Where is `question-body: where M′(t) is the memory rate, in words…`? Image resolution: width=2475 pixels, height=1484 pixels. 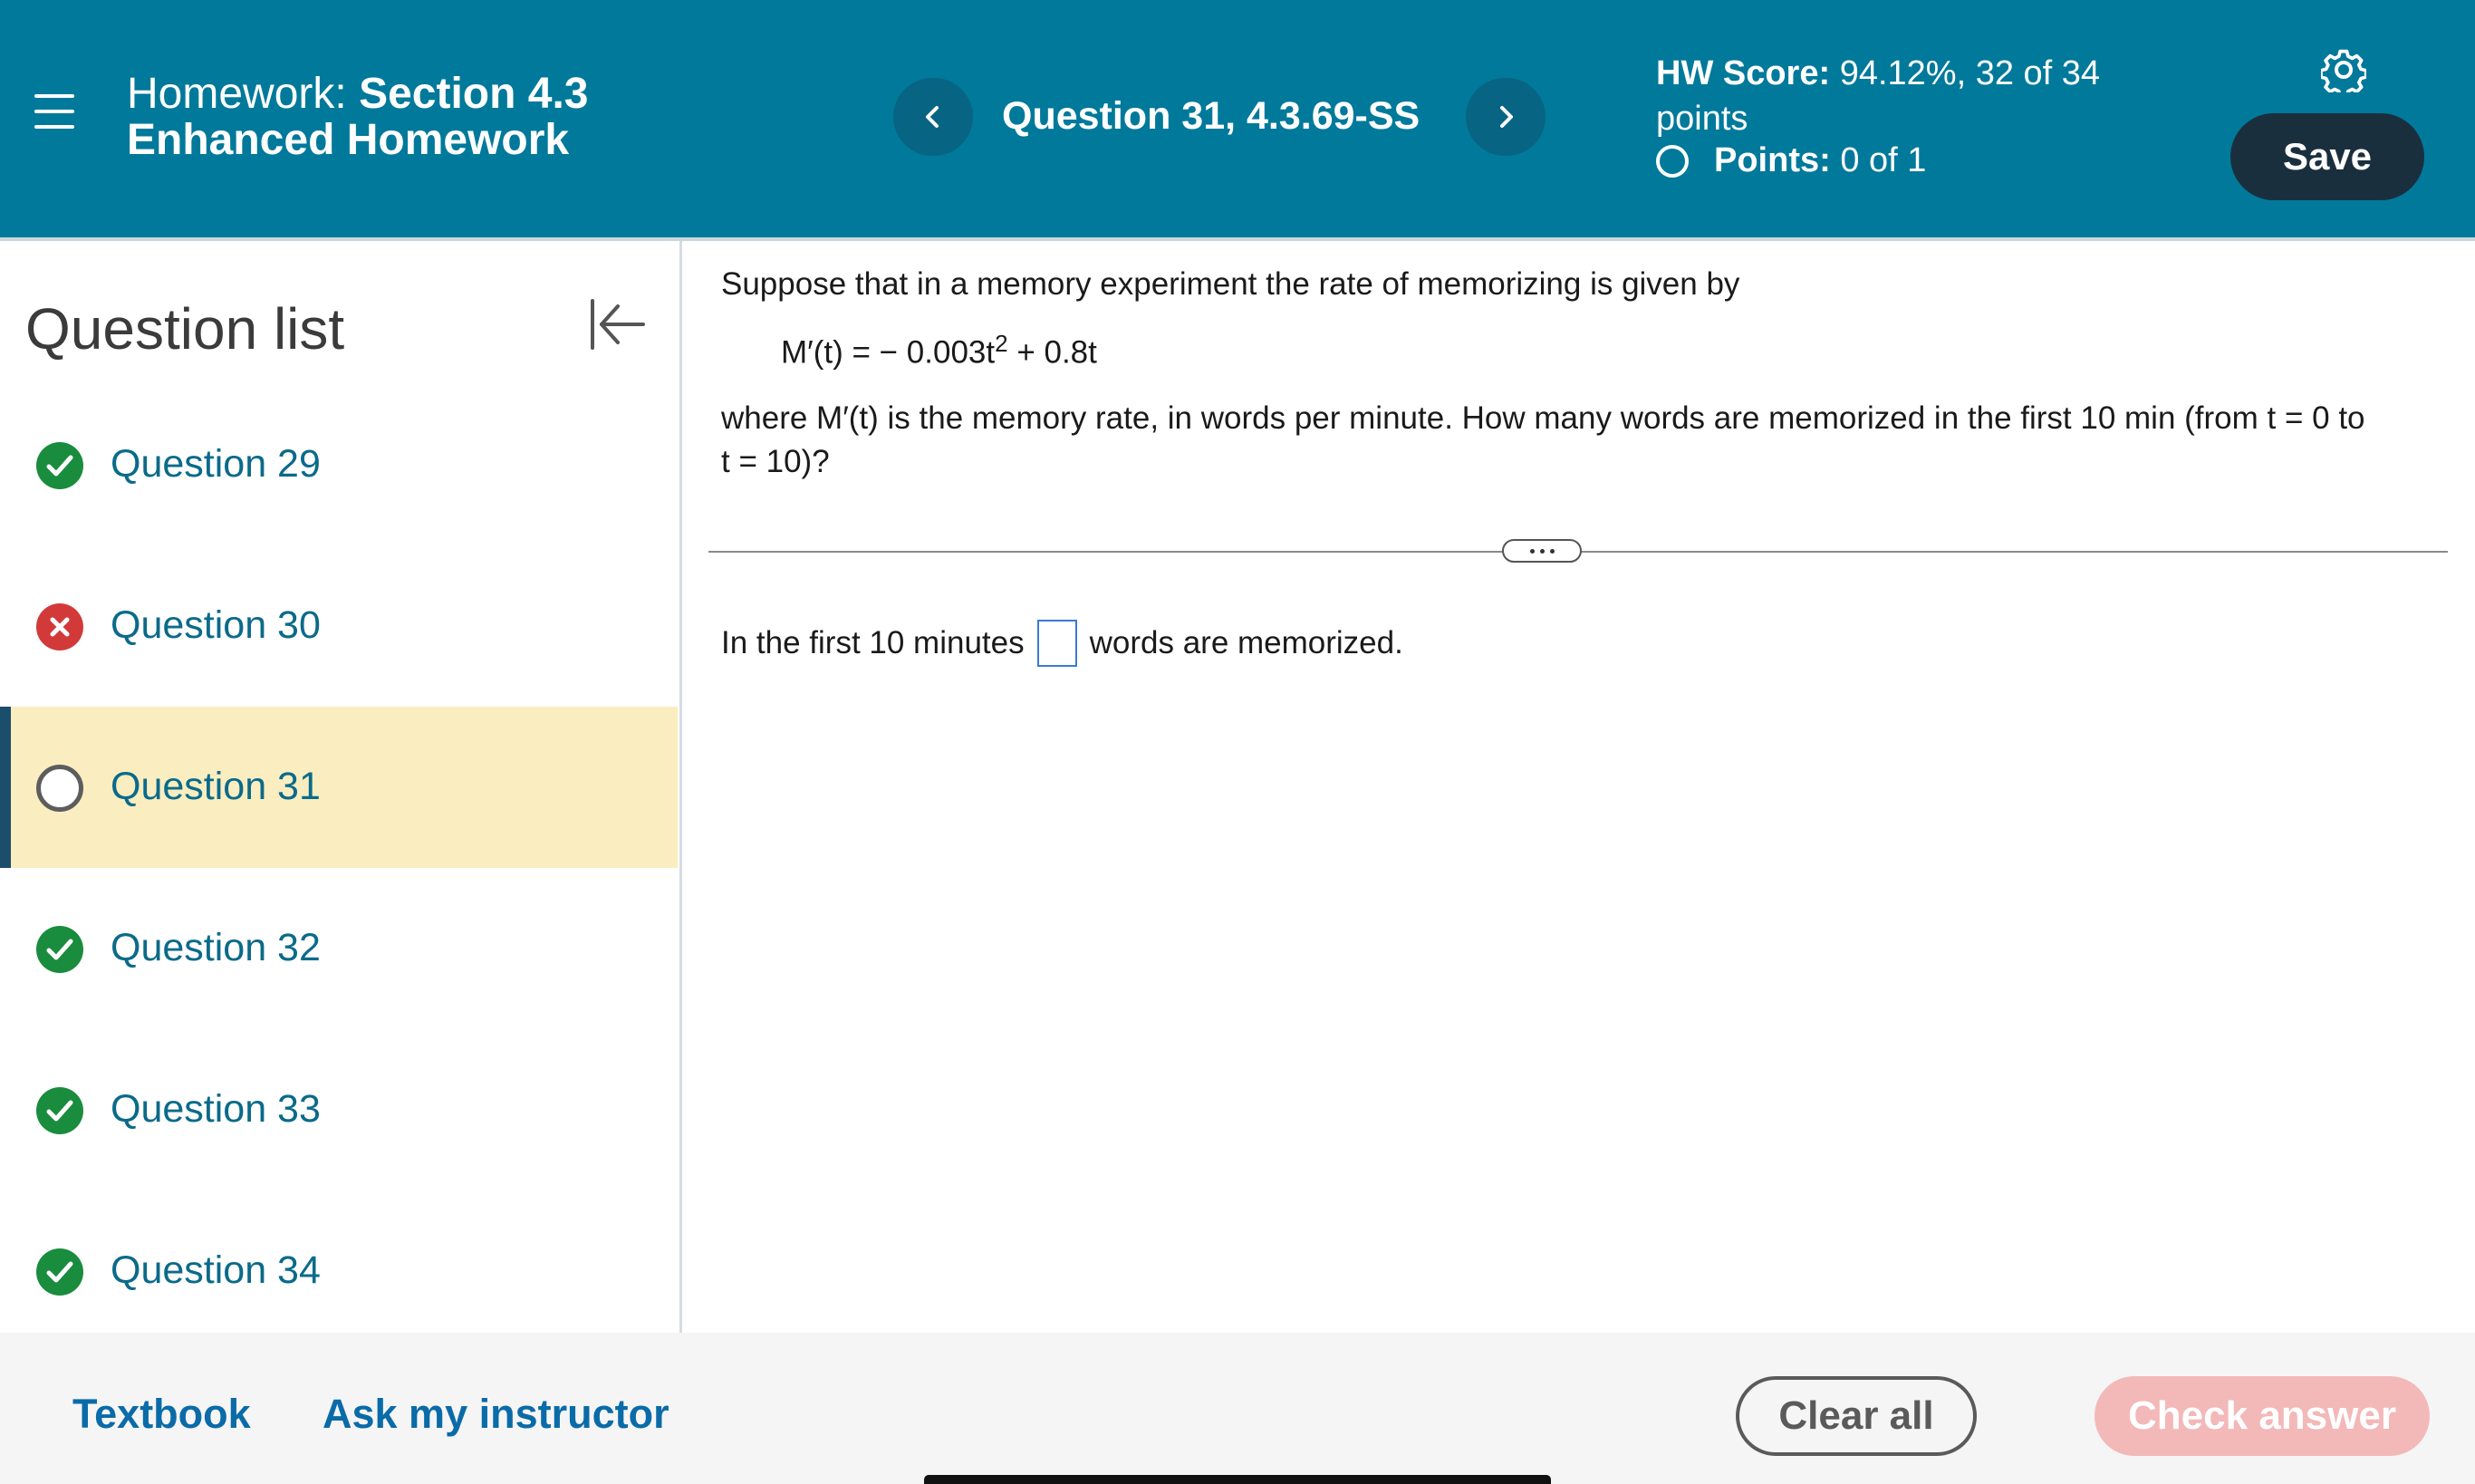 question-body: where M′(t) is the memory rate, in words… is located at coordinates (1581, 441).